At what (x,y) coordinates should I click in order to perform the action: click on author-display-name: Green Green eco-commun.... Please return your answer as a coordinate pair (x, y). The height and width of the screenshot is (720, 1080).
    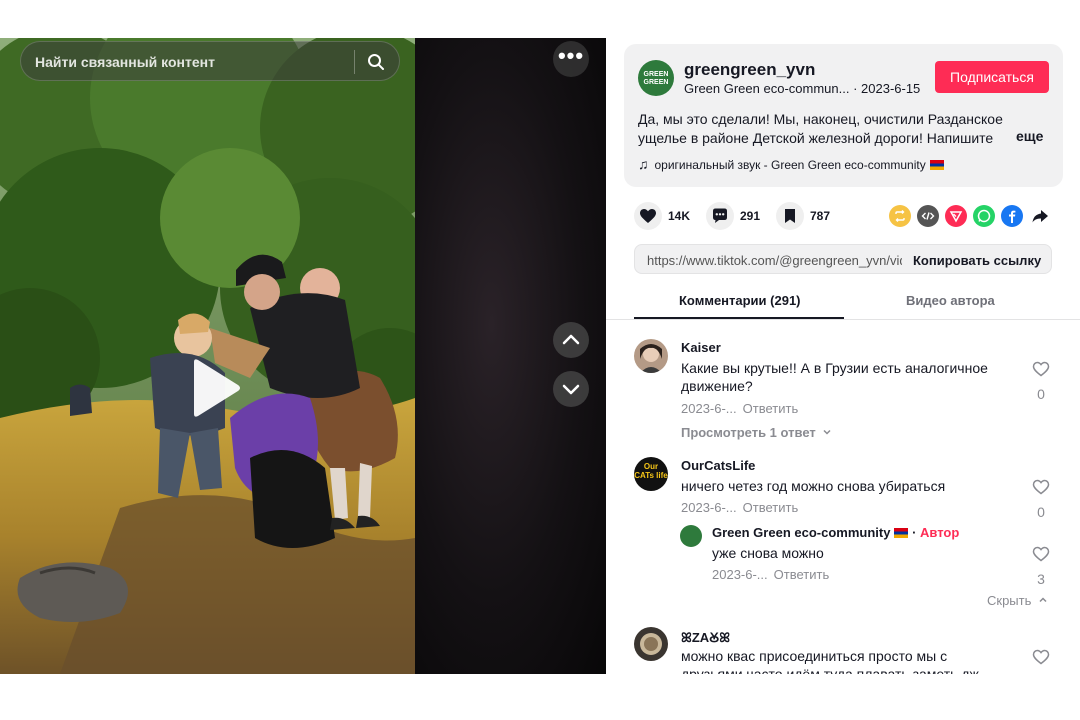
    Looking at the image, I should click on (766, 88).